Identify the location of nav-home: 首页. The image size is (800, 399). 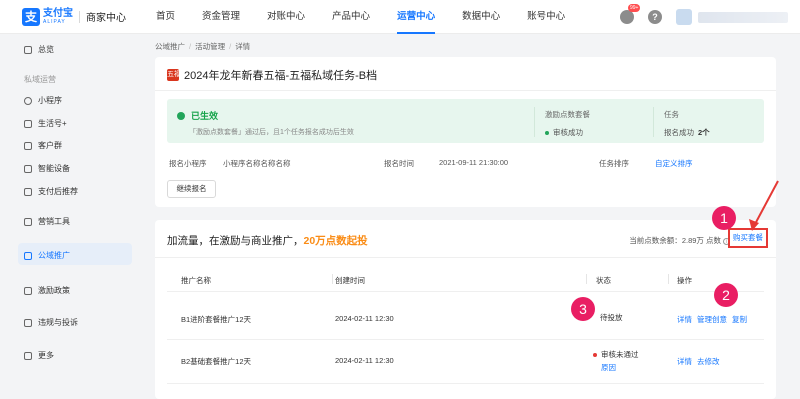
(165, 17).